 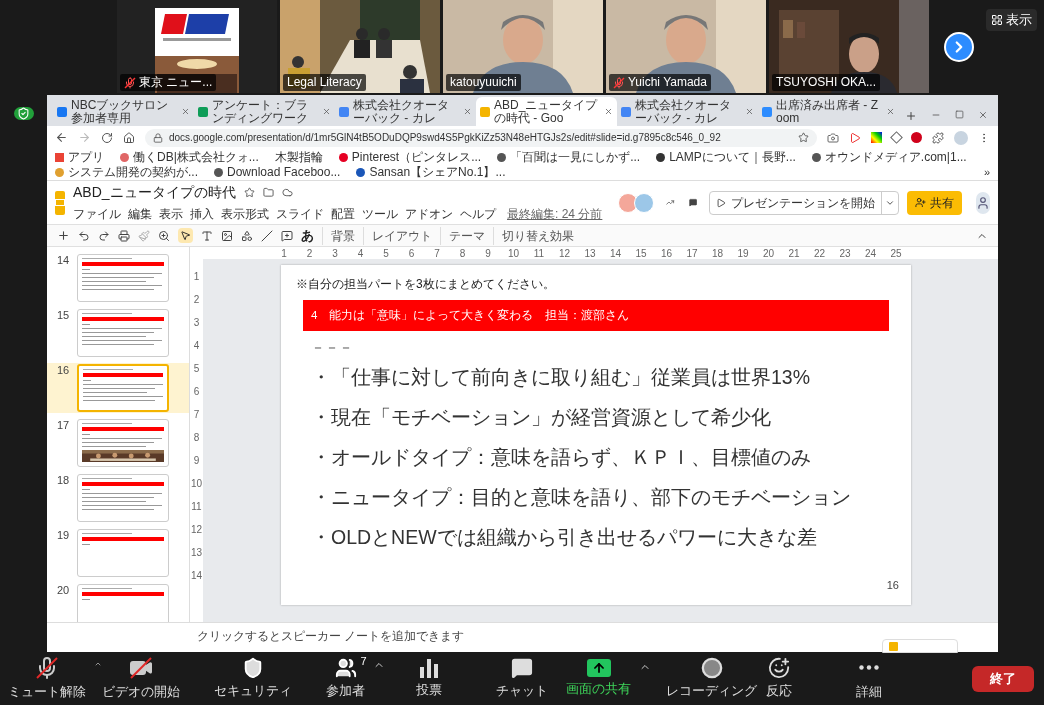 I want to click on toolbar-button: 反応, so click(x=779, y=678).